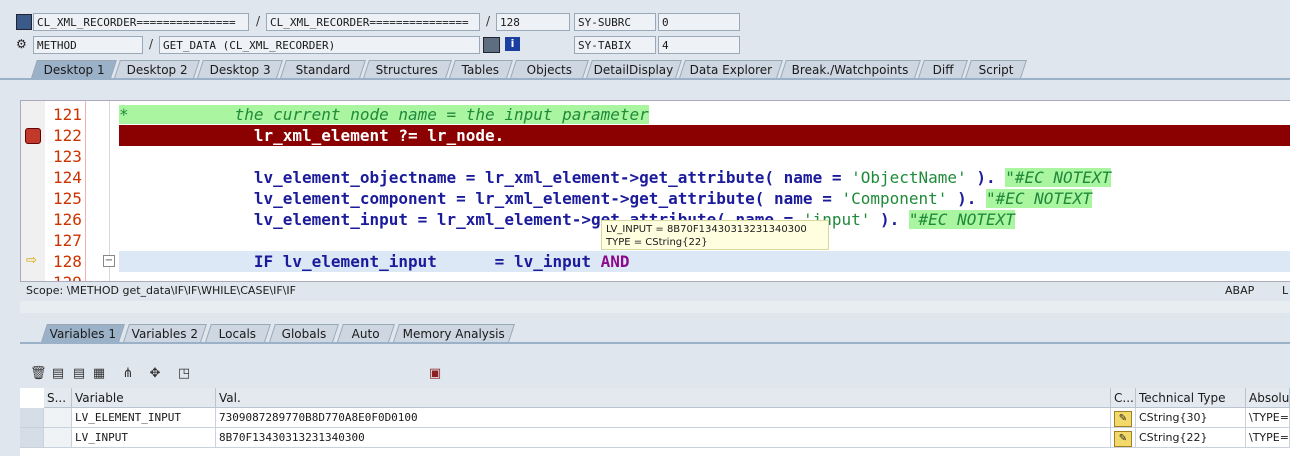 This screenshot has width=1290, height=456. I want to click on sysvar-label-subrc: SY-SUBRC, so click(615, 22).